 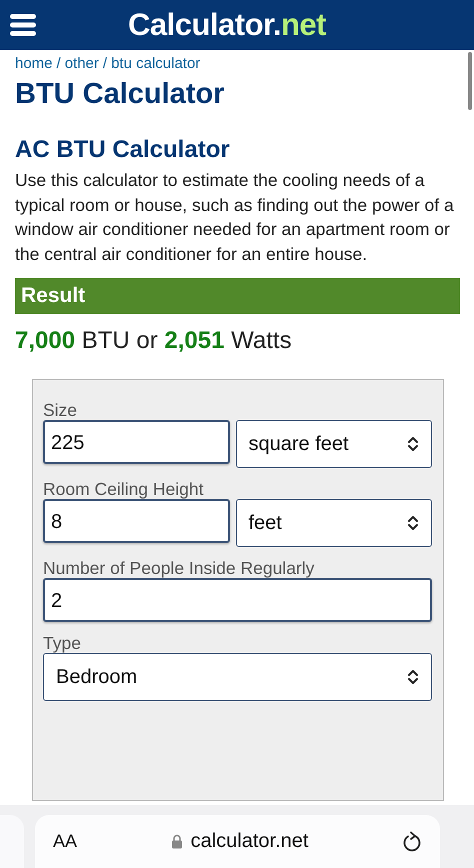 What do you see at coordinates (227, 25) in the screenshot?
I see `site-logo: Calculator.net` at bounding box center [227, 25].